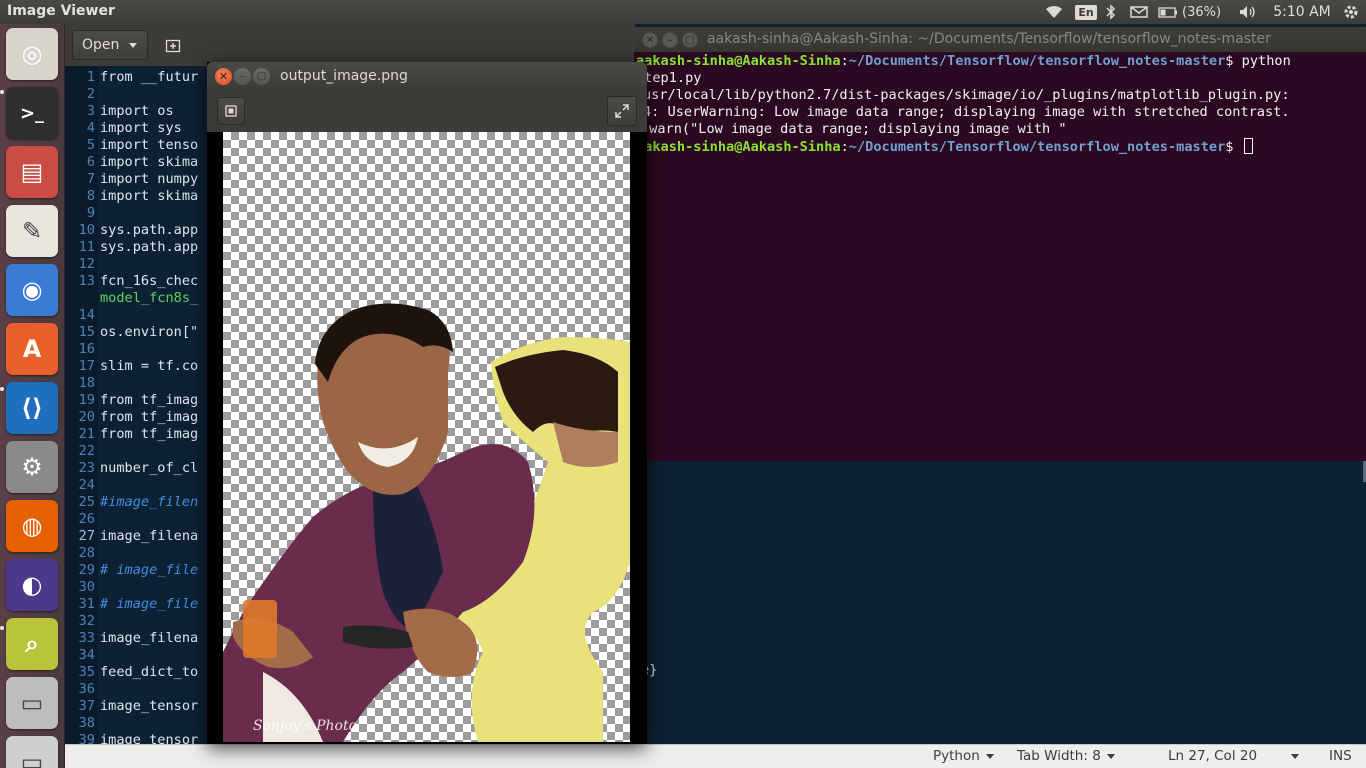 This screenshot has height=768, width=1366. What do you see at coordinates (80, 298) in the screenshot?
I see `line-number` at bounding box center [80, 298].